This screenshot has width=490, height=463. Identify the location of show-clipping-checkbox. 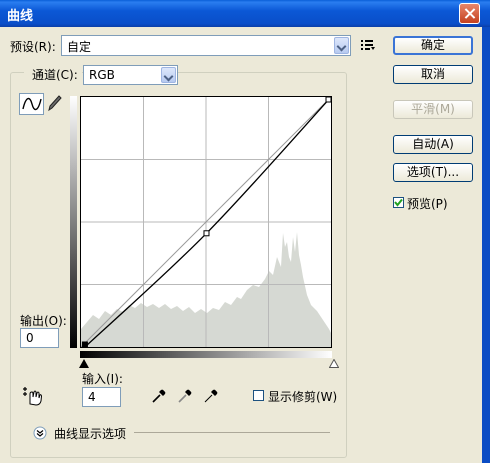
(258, 395).